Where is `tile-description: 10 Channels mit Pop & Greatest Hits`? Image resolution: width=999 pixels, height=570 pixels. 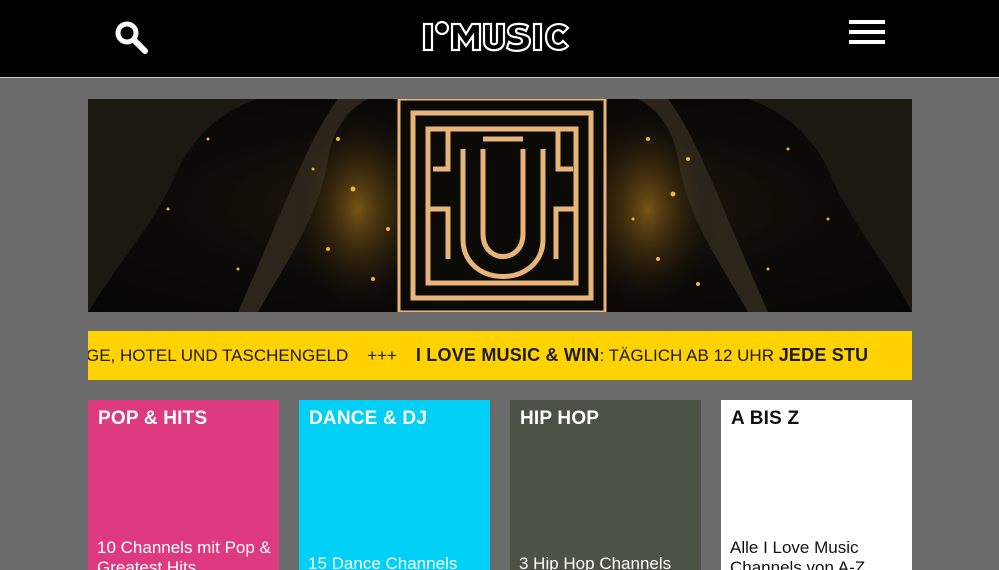 tile-description: 10 Channels mit Pop & Greatest Hits is located at coordinates (184, 554).